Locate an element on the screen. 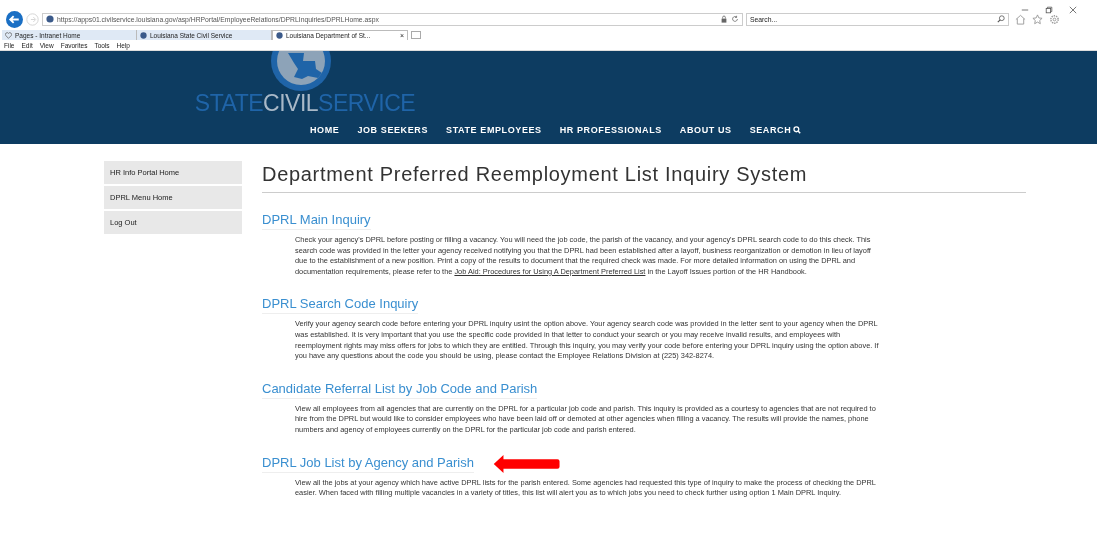 This screenshot has width=1097, height=548. page-title: Department Preferred Reemployment List Inquiry System is located at coordinates (644, 177).